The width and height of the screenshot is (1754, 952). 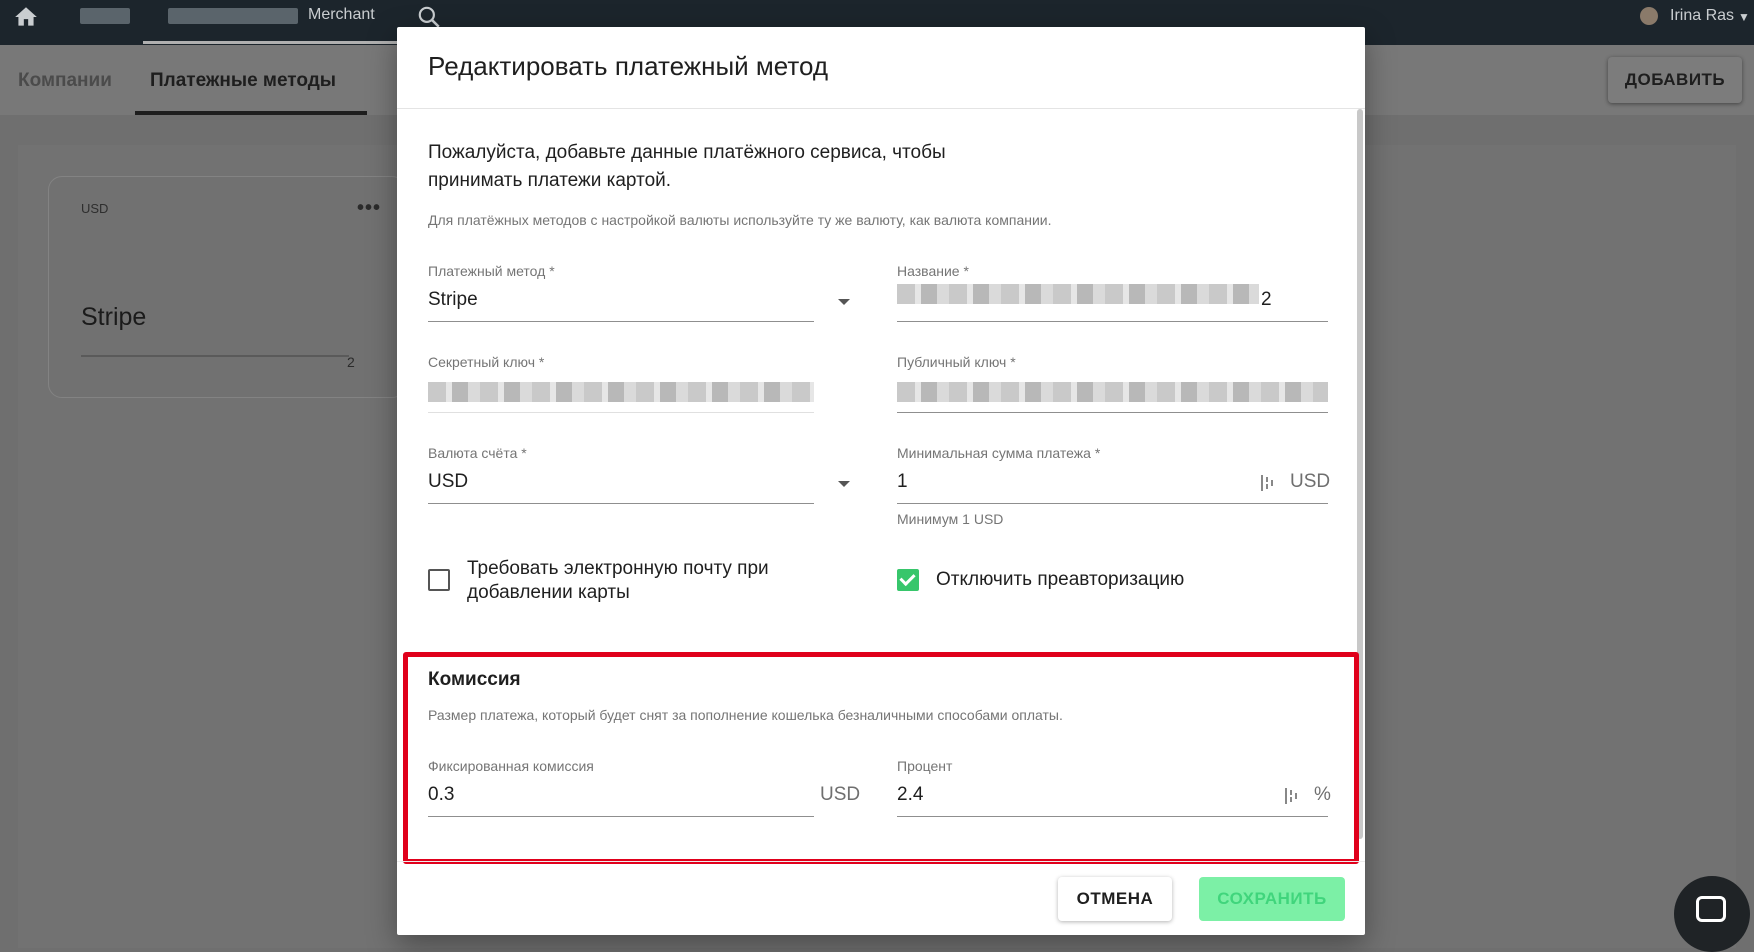 I want to click on payment-method-select: Stripe, so click(x=453, y=300).